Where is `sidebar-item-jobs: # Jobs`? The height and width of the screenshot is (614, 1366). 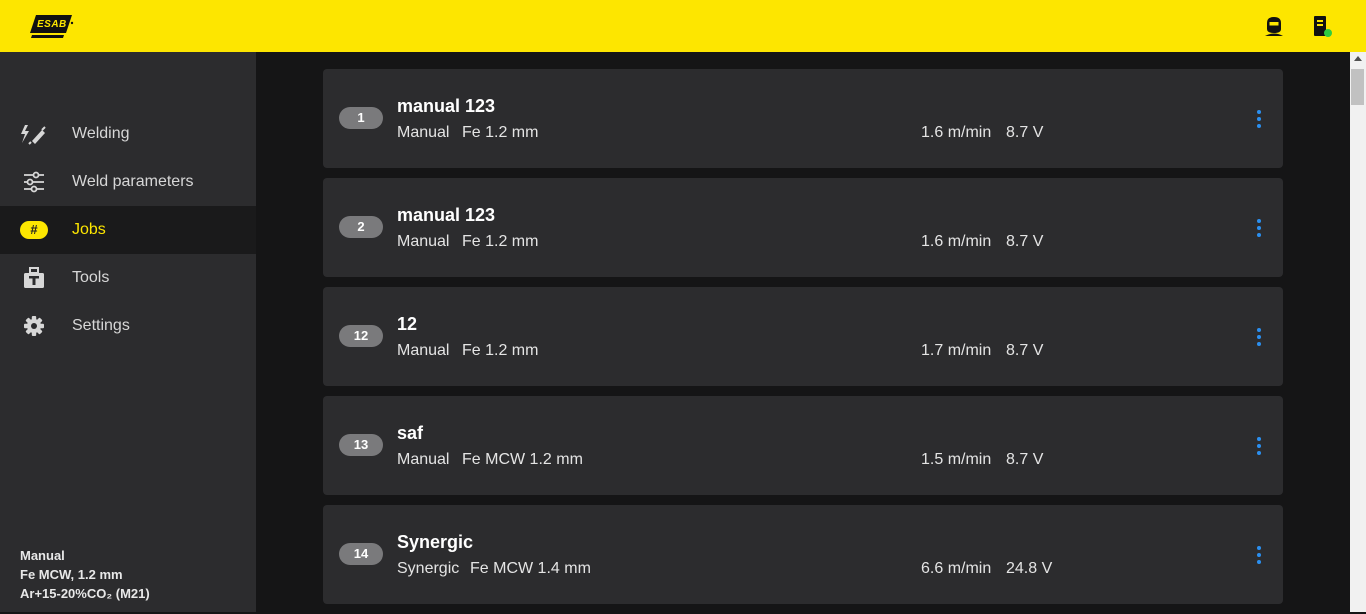
sidebar-item-jobs: # Jobs is located at coordinates (128, 230).